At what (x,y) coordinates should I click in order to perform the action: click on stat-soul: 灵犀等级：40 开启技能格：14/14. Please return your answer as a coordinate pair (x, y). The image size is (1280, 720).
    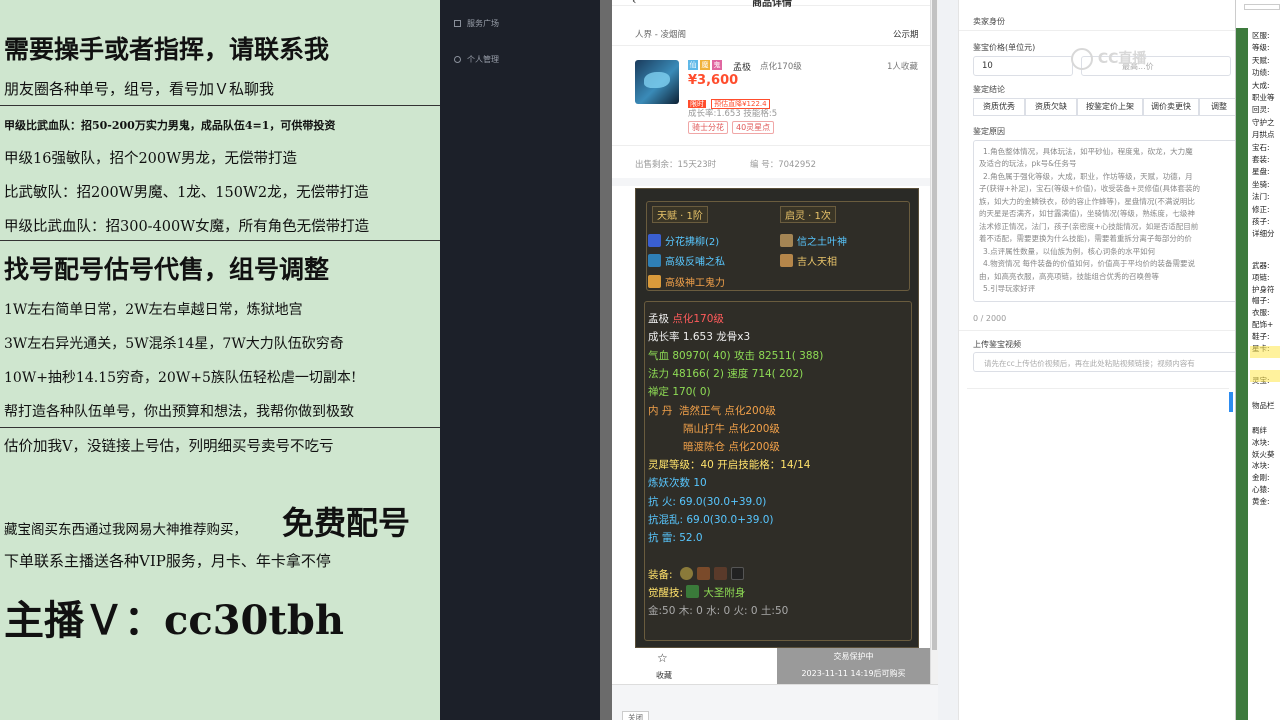
    Looking at the image, I should click on (729, 465).